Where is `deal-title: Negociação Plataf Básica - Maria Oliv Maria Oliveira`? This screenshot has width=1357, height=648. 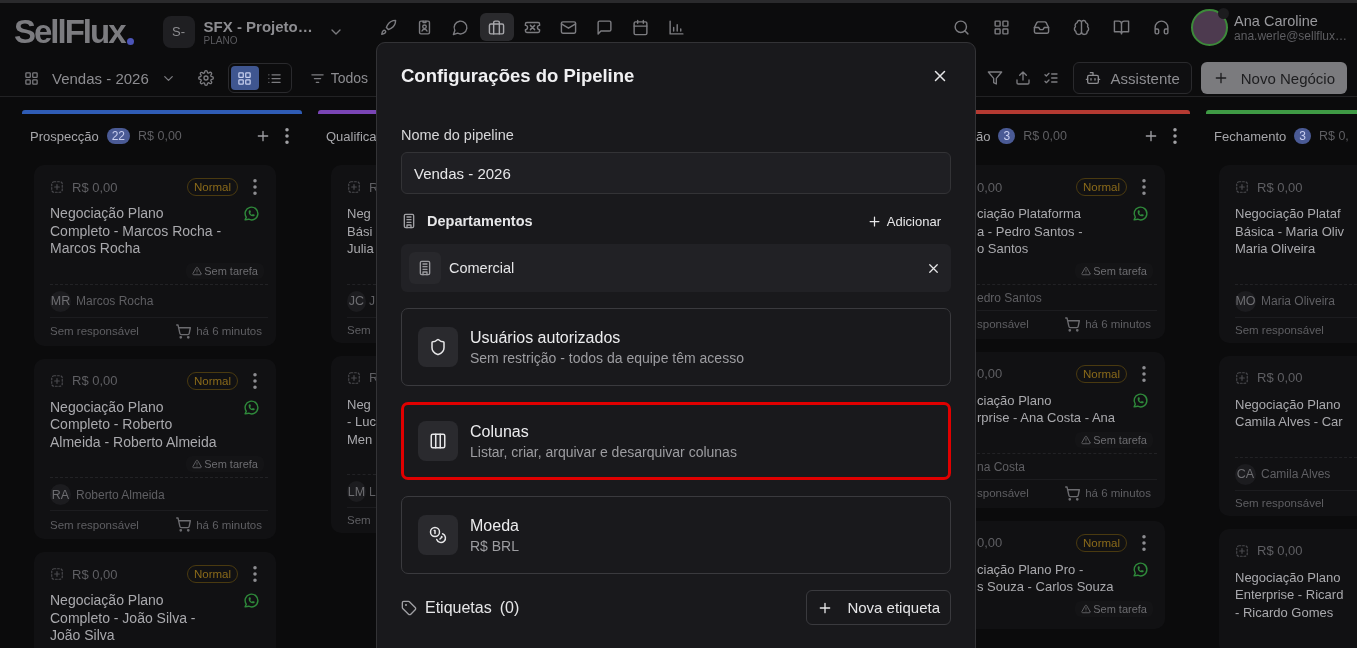 deal-title: Negociação Plataf Básica - Maria Oliv Maria Oliveira is located at coordinates (1290, 231).